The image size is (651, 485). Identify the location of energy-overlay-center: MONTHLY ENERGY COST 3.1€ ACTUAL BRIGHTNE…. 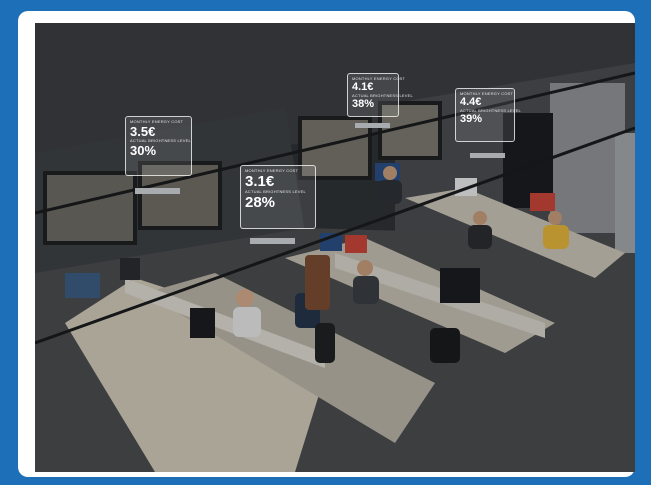
(278, 197).